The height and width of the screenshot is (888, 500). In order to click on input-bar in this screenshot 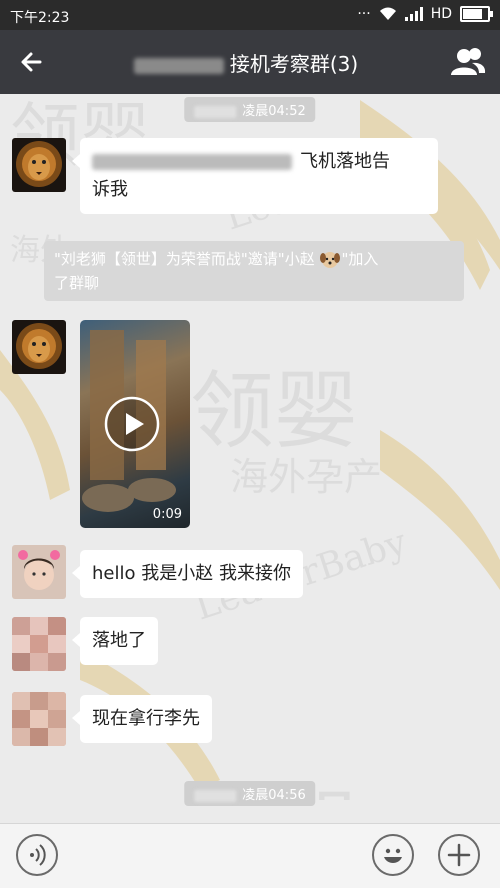, I will do `click(250, 855)`.